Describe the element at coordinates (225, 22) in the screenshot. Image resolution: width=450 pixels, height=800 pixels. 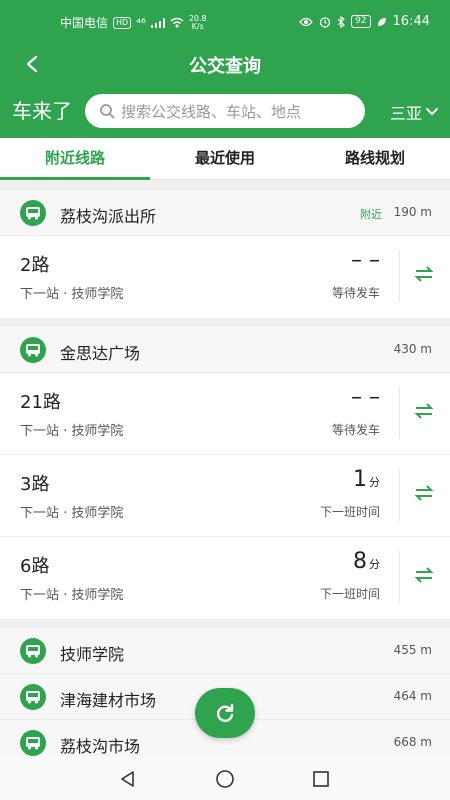
I see `status-bar: 中国电信 HD ⁴⁶ 20.8 K/s 92 16:44` at that location.